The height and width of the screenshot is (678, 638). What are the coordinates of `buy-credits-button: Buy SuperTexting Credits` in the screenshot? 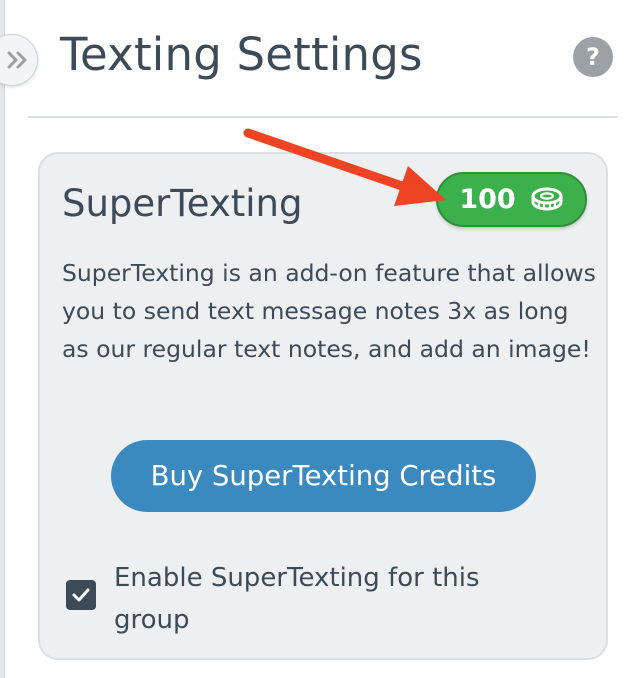 It's located at (323, 476).